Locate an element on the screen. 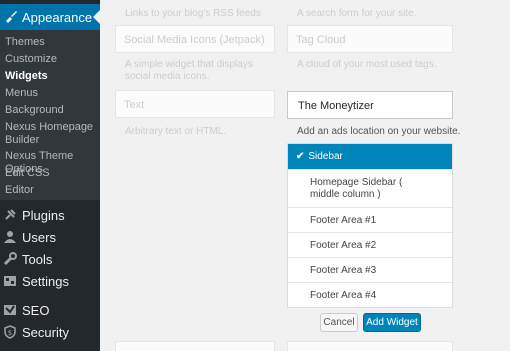 The image size is (510, 351). widget-social-media-icons: Social Media Icons (Jetpack) is located at coordinates (195, 39).